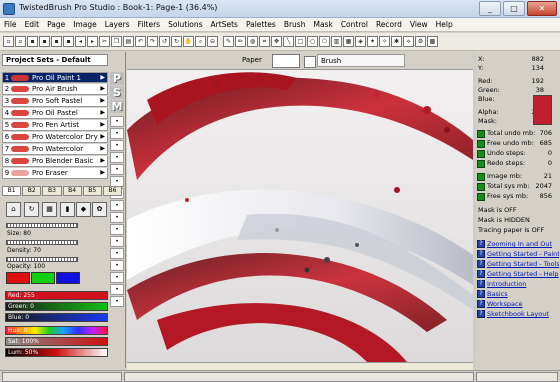 The width and height of the screenshot is (560, 382). Describe the element at coordinates (152, 41) in the screenshot. I see `redo-icon: ↷` at that location.